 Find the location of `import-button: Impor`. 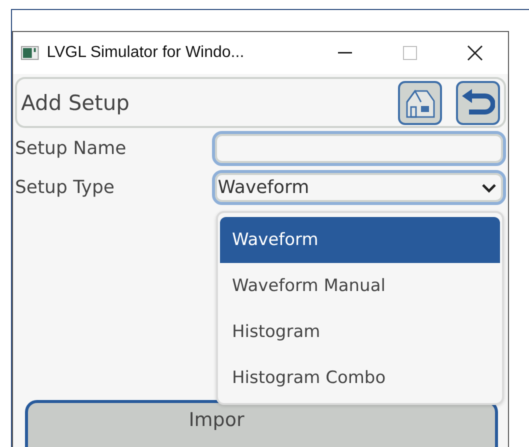

import-button: Impor is located at coordinates (261, 423).